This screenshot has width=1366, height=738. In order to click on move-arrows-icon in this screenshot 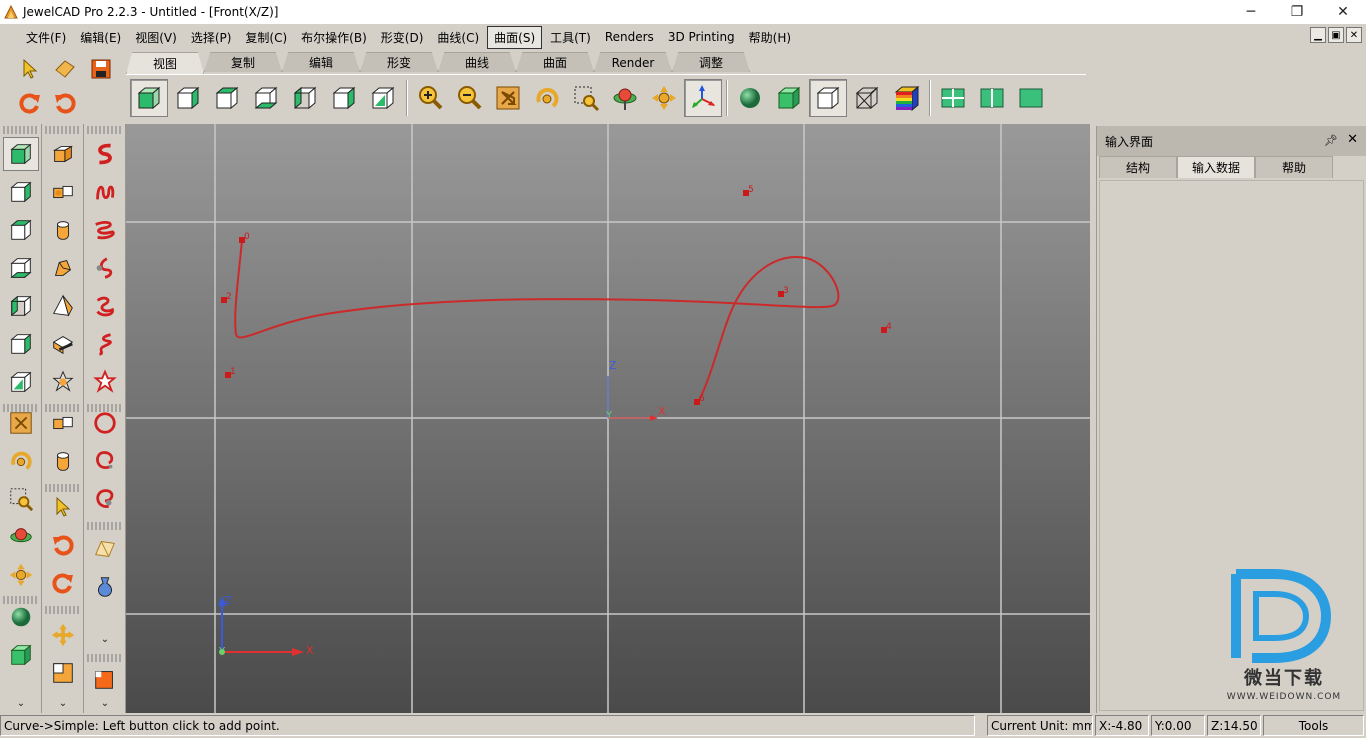, I will do `click(63, 635)`.